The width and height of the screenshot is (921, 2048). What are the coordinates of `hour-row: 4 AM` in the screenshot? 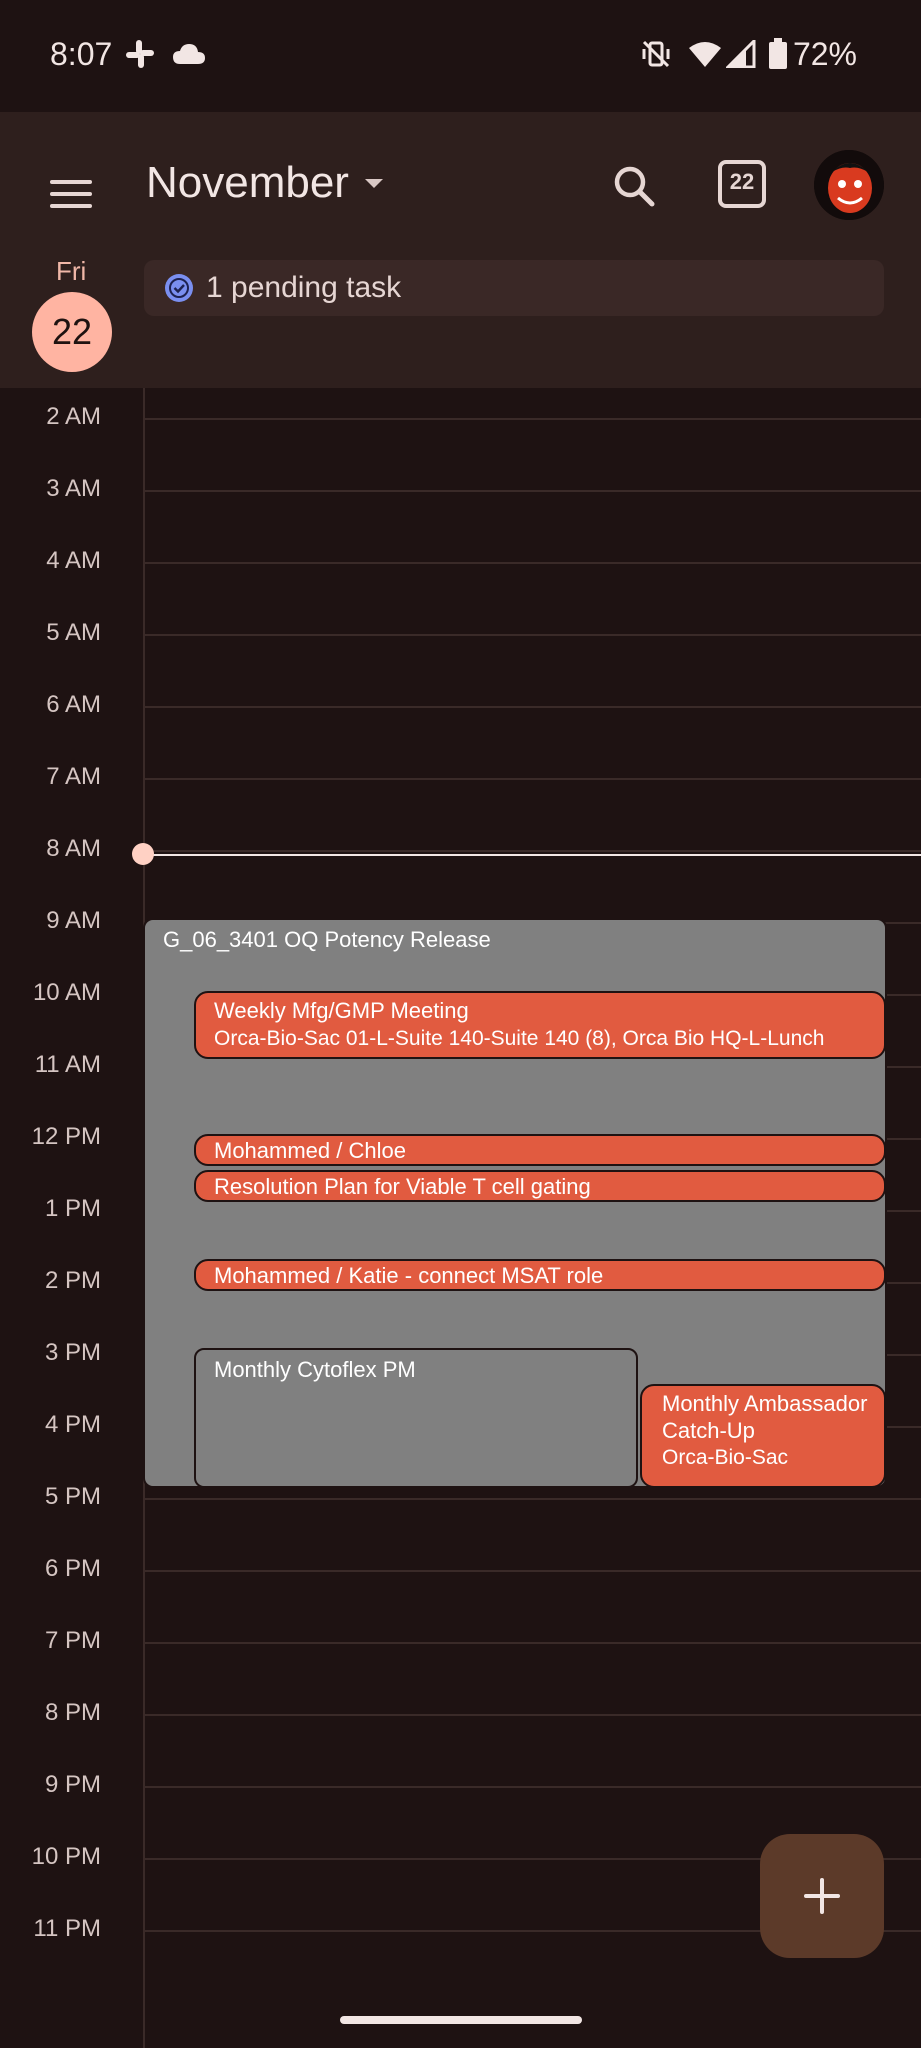 It's located at (460, 560).